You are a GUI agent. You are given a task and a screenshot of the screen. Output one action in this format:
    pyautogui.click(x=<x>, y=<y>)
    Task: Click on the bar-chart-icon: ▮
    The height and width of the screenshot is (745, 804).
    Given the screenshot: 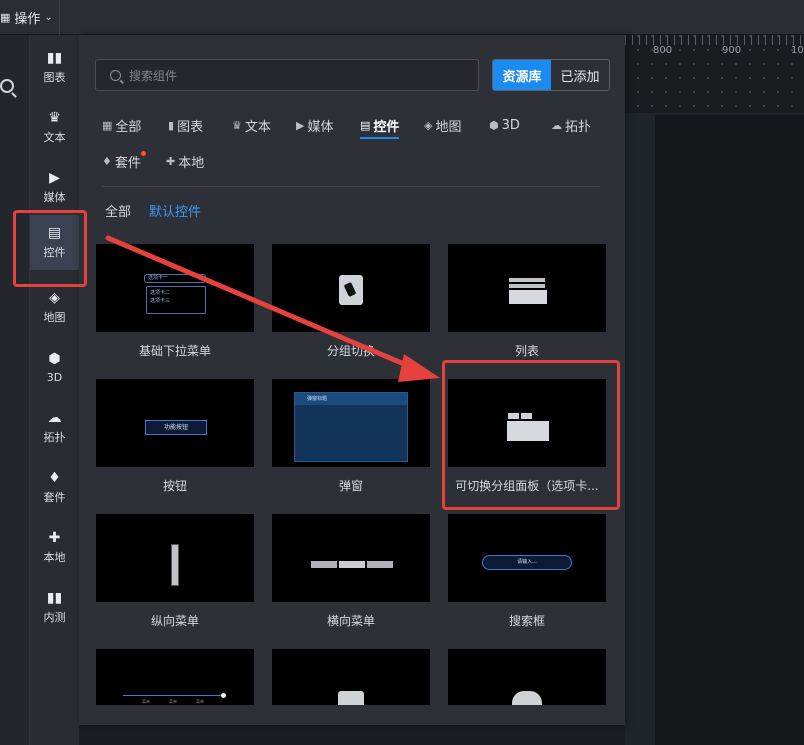 What is the action you would take?
    pyautogui.click(x=171, y=125)
    